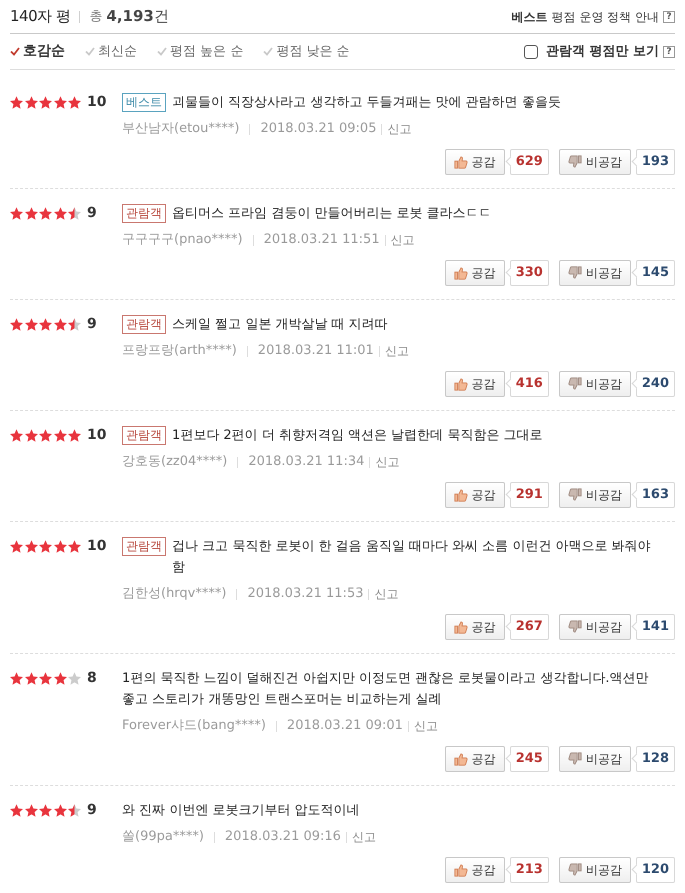 The width and height of the screenshot is (685, 893). Describe the element at coordinates (652, 384) in the screenshot. I see `dislike-count: 240` at that location.